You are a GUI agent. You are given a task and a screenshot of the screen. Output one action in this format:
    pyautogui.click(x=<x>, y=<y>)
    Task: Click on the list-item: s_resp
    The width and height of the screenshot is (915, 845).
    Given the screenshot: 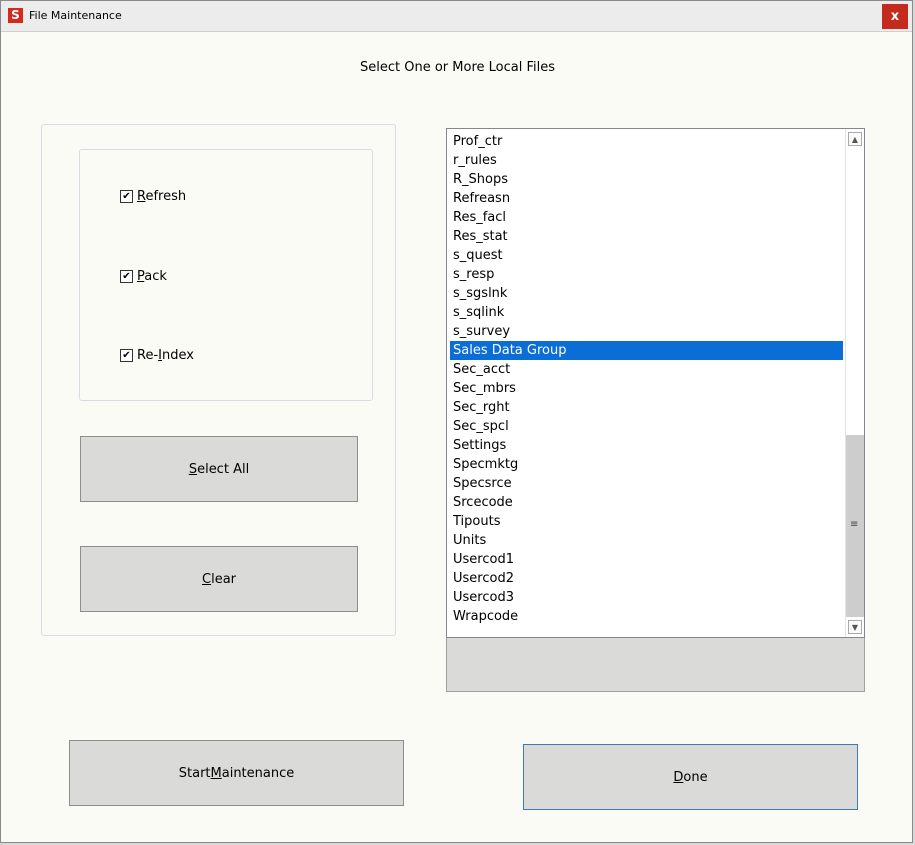 What is the action you would take?
    pyautogui.click(x=646, y=274)
    